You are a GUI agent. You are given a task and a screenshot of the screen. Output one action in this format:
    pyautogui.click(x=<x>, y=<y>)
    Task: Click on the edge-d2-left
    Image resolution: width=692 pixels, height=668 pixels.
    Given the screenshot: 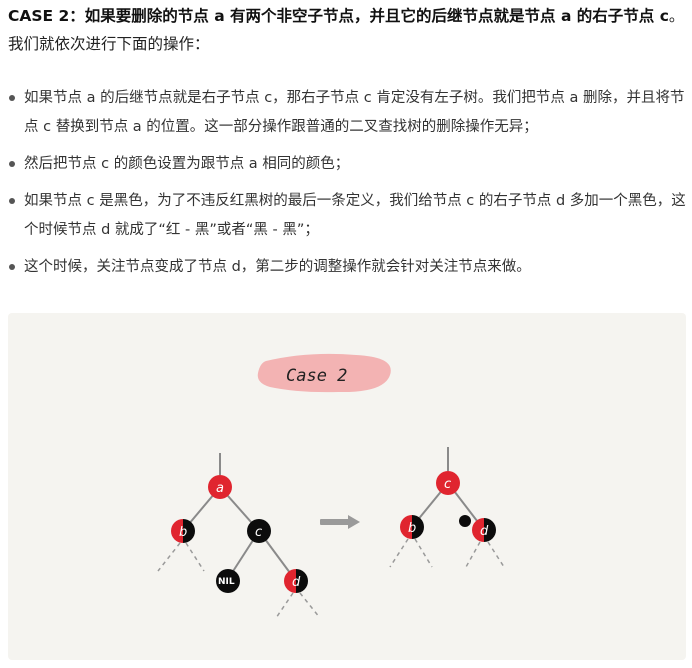 What is the action you would take?
    pyautogui.click(x=473, y=554)
    